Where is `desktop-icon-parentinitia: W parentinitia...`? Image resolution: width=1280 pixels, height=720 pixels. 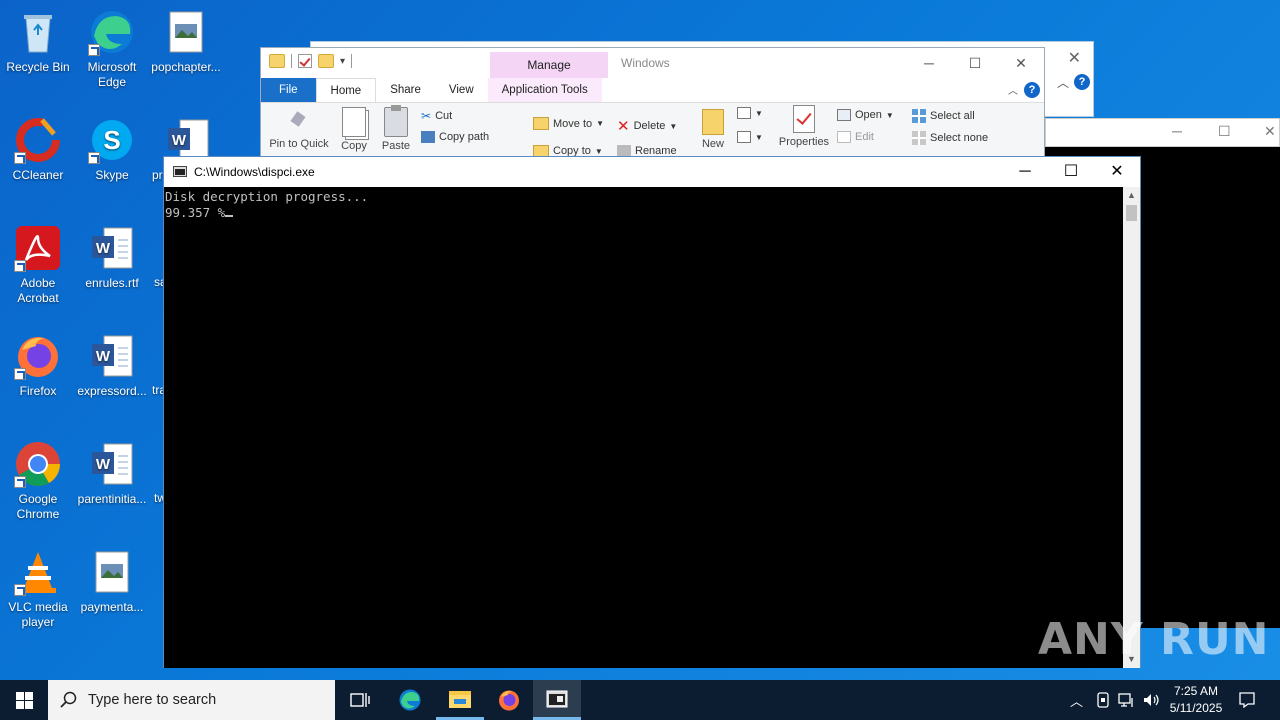
desktop-icon-parentinitia: W parentinitia... is located at coordinates (112, 473).